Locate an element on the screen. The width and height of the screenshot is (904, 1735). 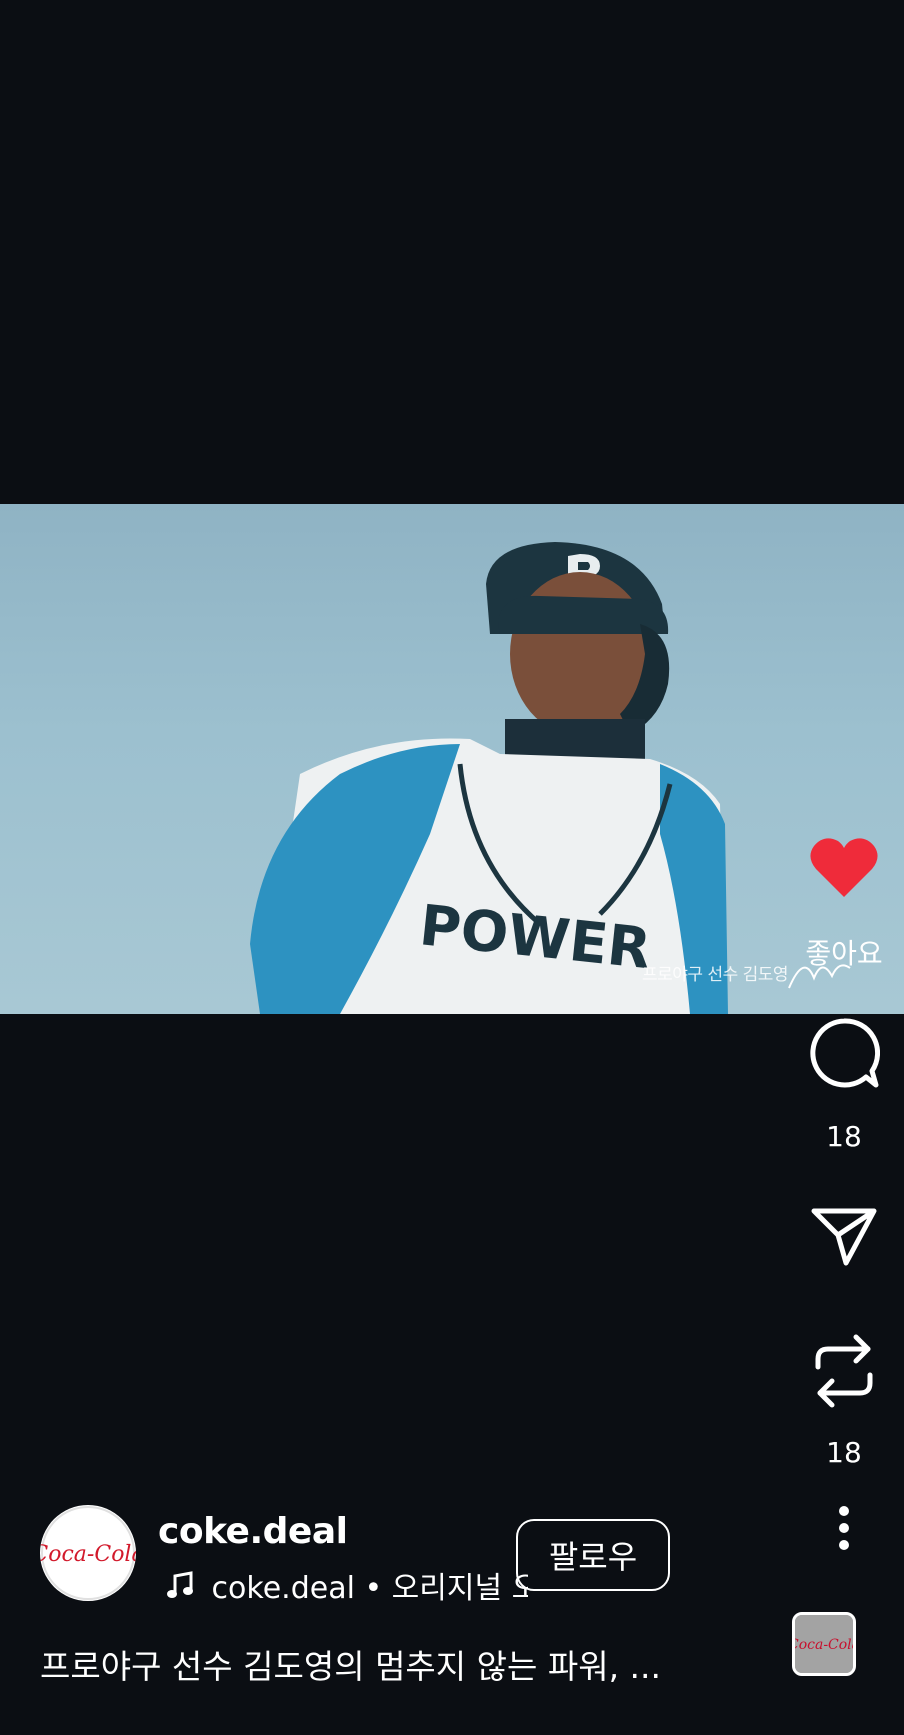
heart-icon is located at coordinates (844, 868).